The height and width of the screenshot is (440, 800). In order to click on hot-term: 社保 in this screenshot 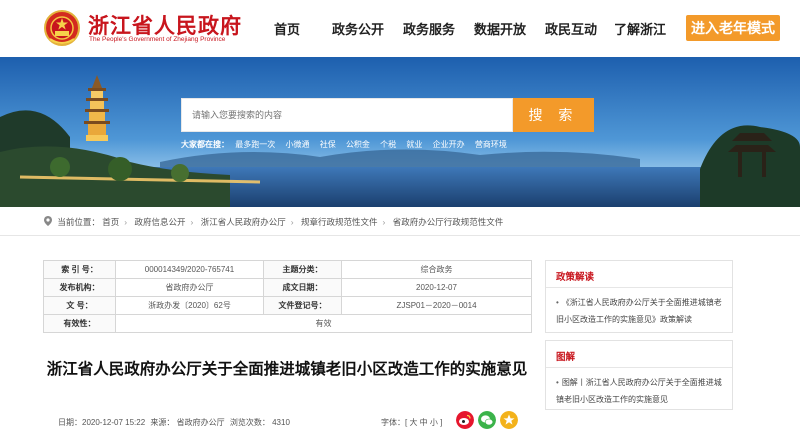, I will do `click(328, 144)`.